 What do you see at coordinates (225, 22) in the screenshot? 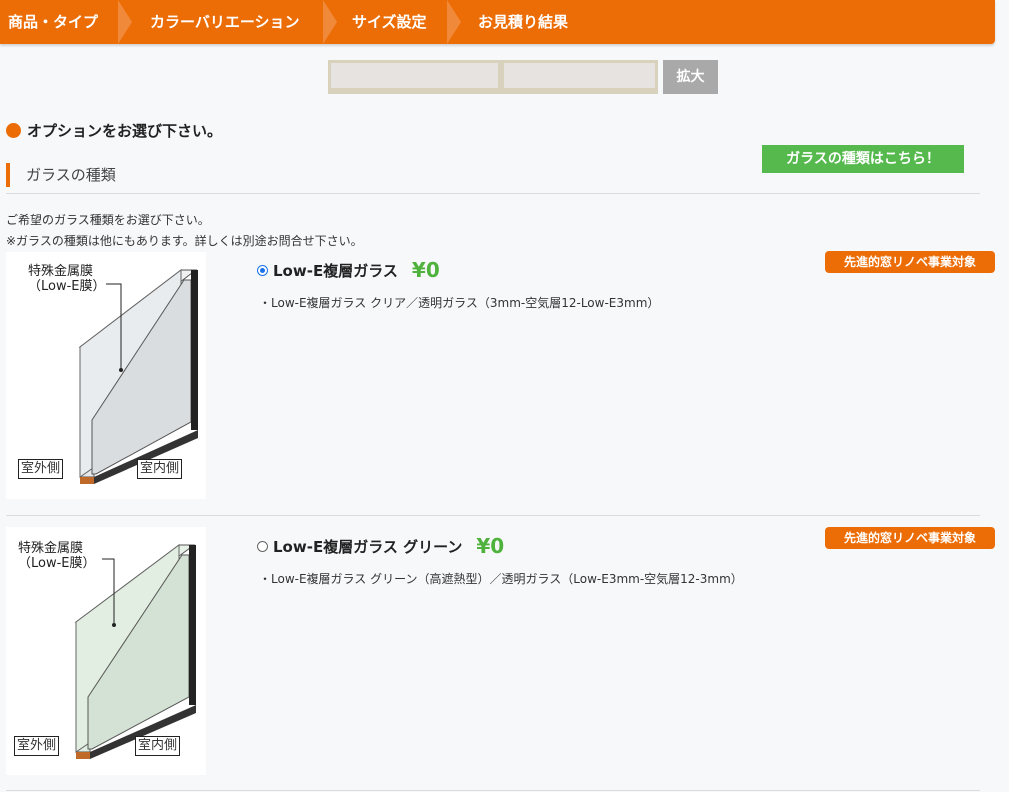
I see `step-color-variation: カラーバリエーション` at bounding box center [225, 22].